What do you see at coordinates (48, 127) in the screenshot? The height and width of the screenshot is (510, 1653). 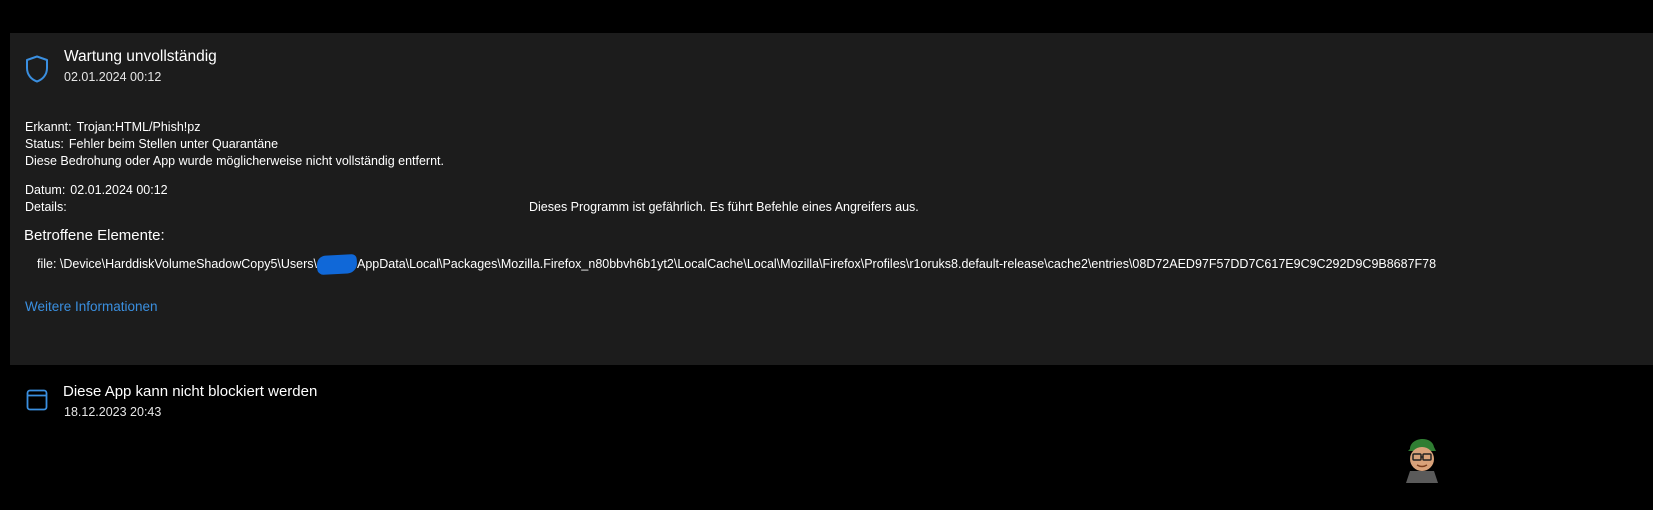 I see `detected-label: Erkannt:` at bounding box center [48, 127].